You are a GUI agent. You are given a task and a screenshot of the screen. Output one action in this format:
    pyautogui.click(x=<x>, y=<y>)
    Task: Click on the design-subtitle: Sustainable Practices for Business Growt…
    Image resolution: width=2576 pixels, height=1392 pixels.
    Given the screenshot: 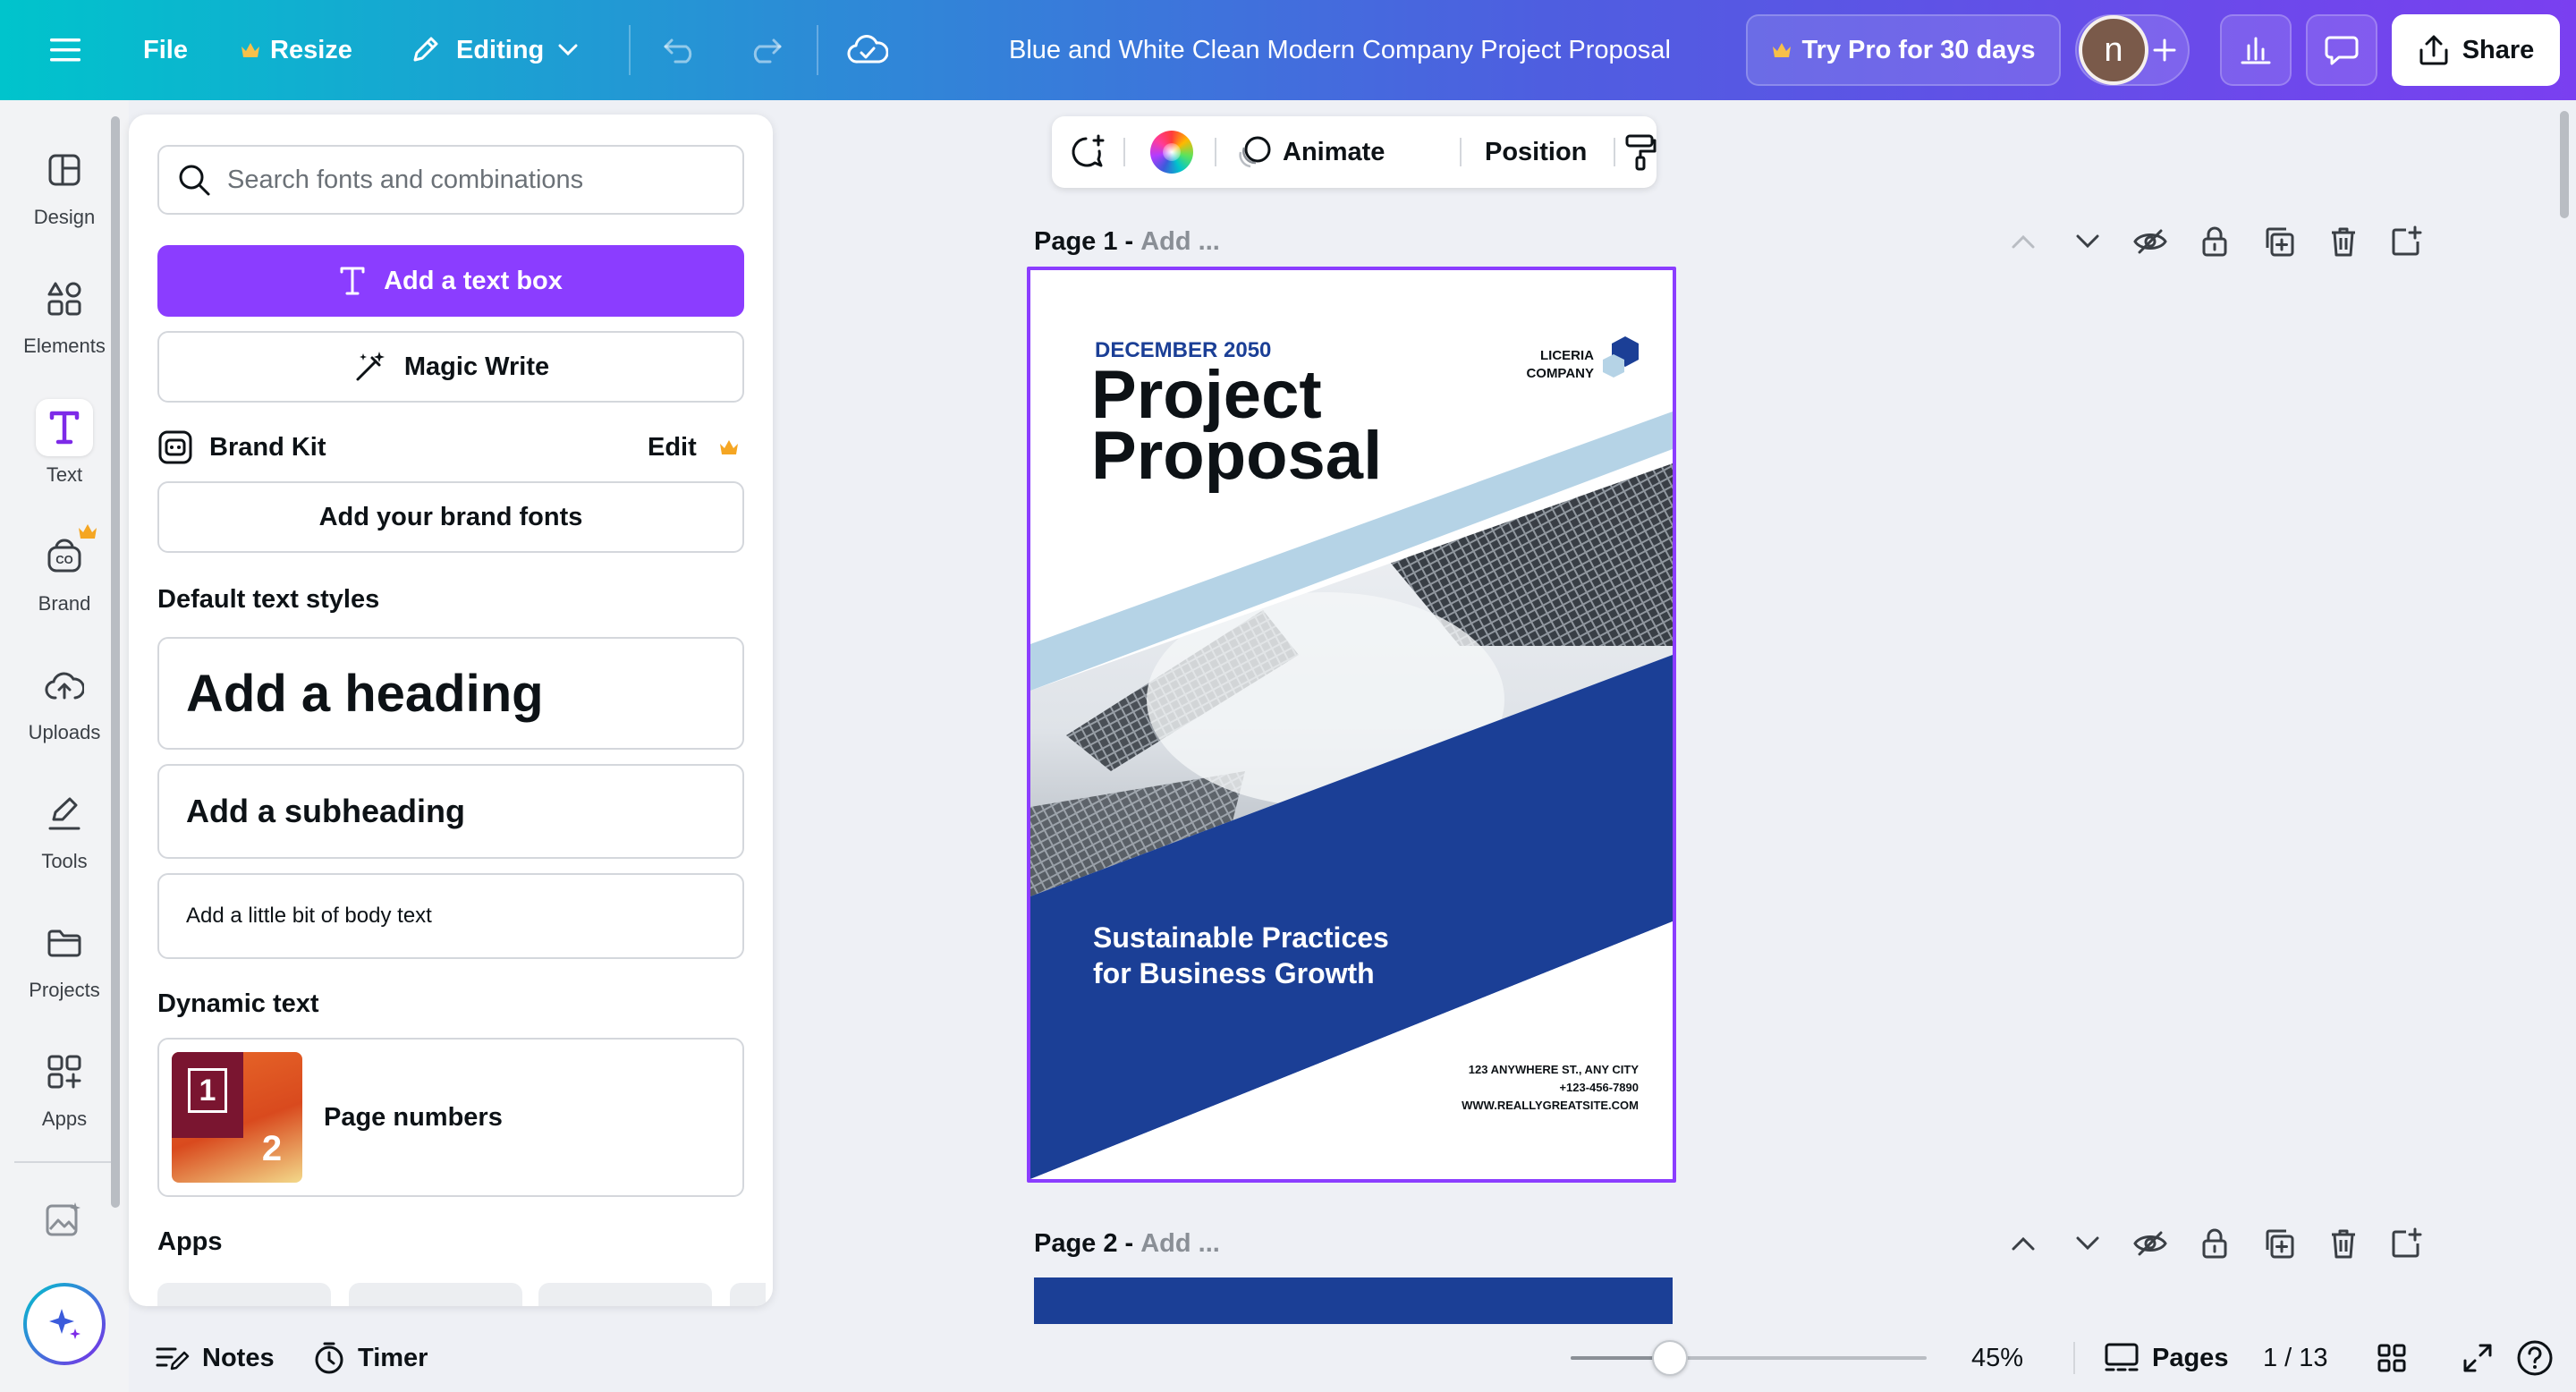 What is the action you would take?
    pyautogui.click(x=1241, y=955)
    